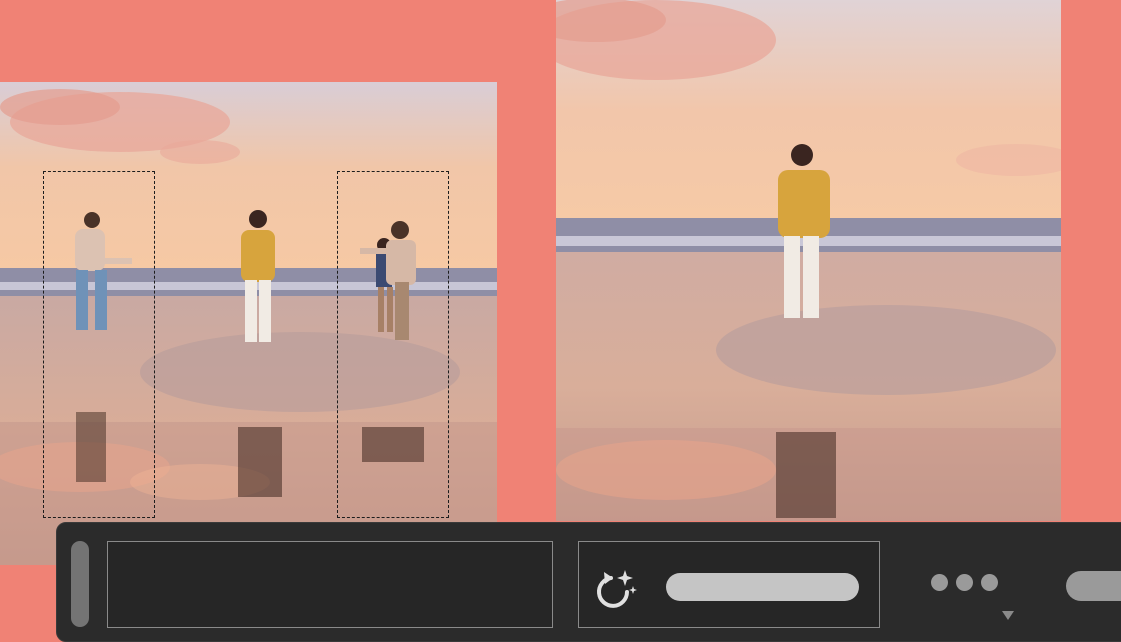 This screenshot has width=1121, height=642. Describe the element at coordinates (1093, 586) in the screenshot. I see `toolbar-pill-button` at that location.